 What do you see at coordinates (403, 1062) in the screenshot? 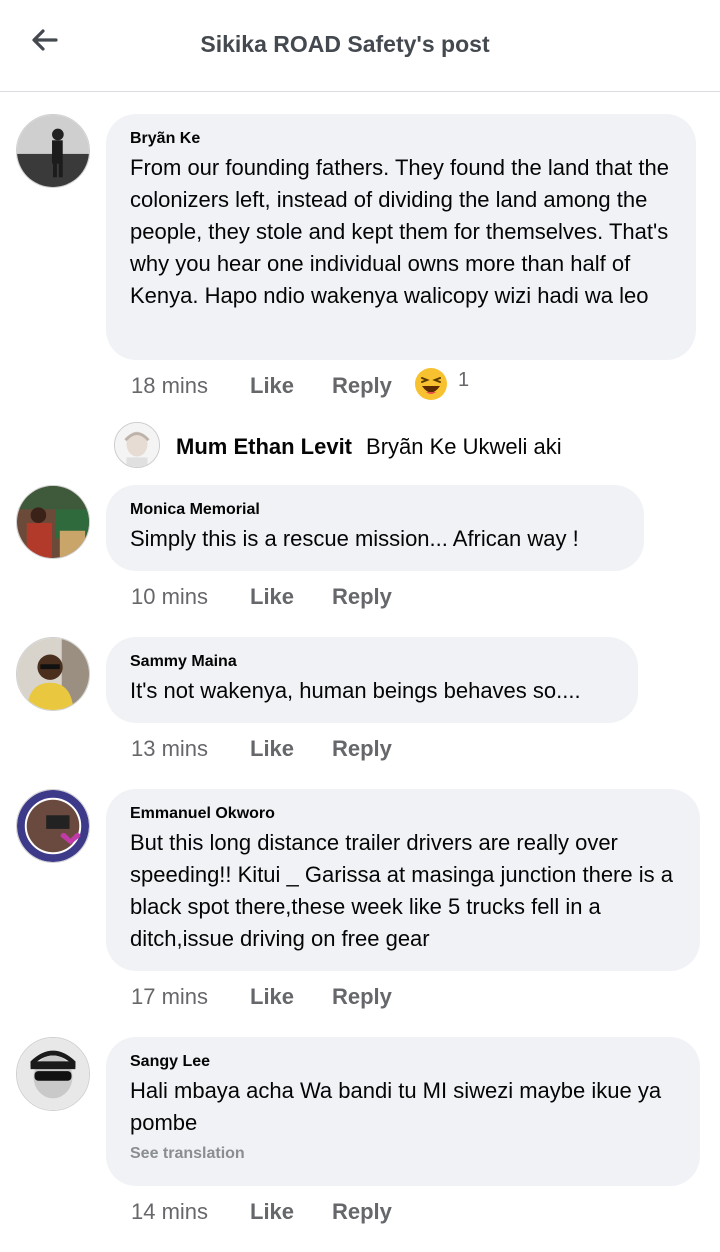
I see `comment-author: Sangy Lee` at bounding box center [403, 1062].